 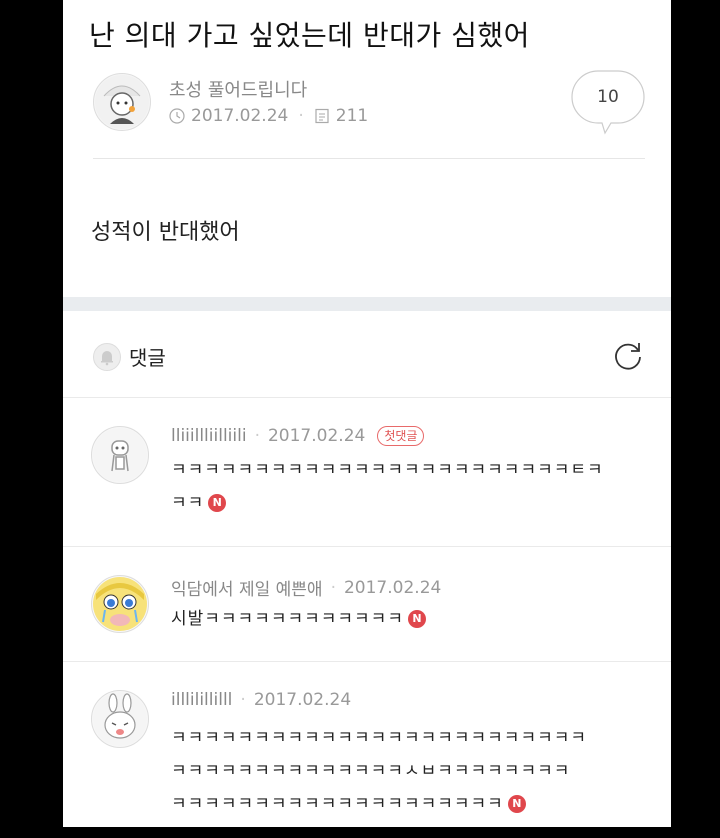 What do you see at coordinates (188, 503) in the screenshot?
I see `comment-line: ㅋㅋ` at bounding box center [188, 503].